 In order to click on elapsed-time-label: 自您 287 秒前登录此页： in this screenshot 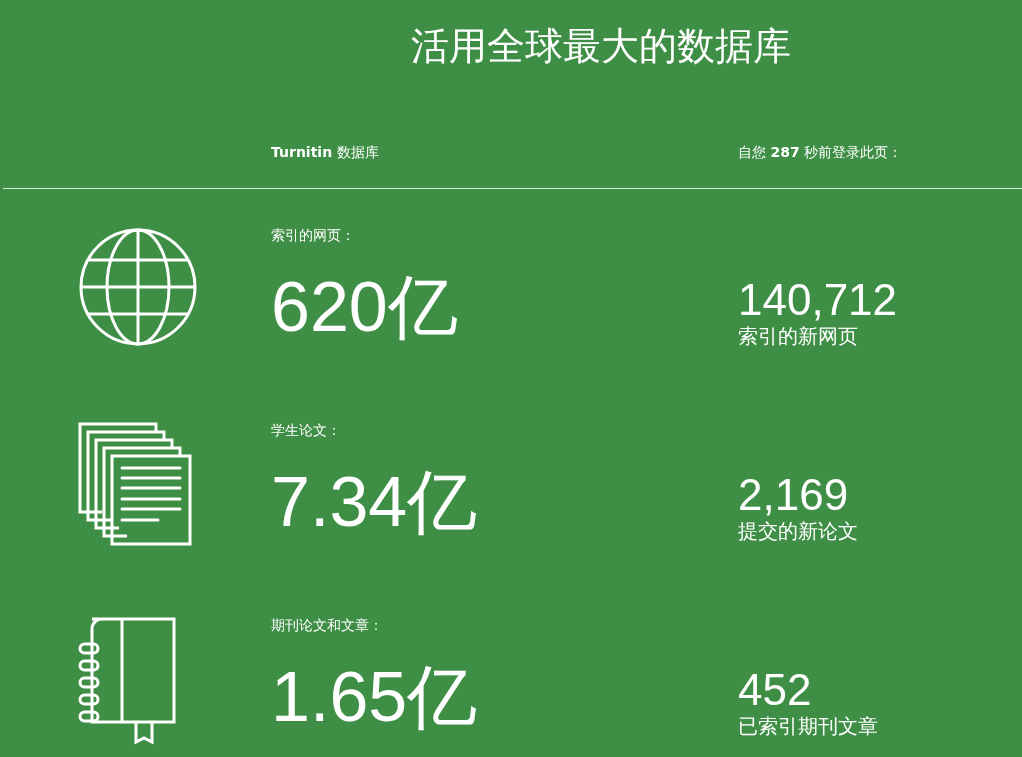, I will do `click(820, 153)`.